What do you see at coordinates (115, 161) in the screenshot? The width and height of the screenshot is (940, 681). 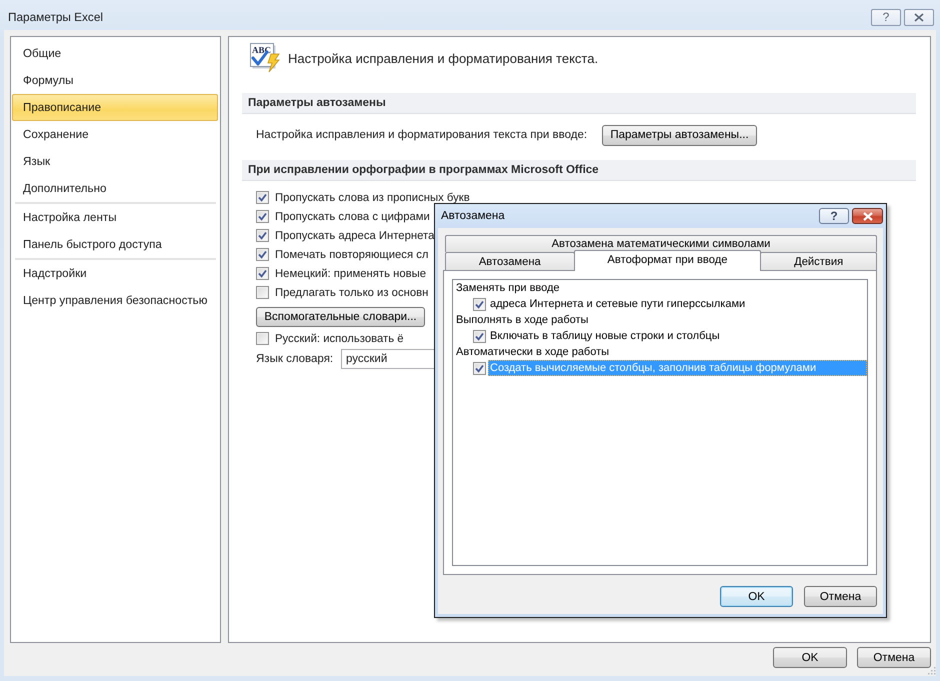 I see `sidebar-item: Язык` at bounding box center [115, 161].